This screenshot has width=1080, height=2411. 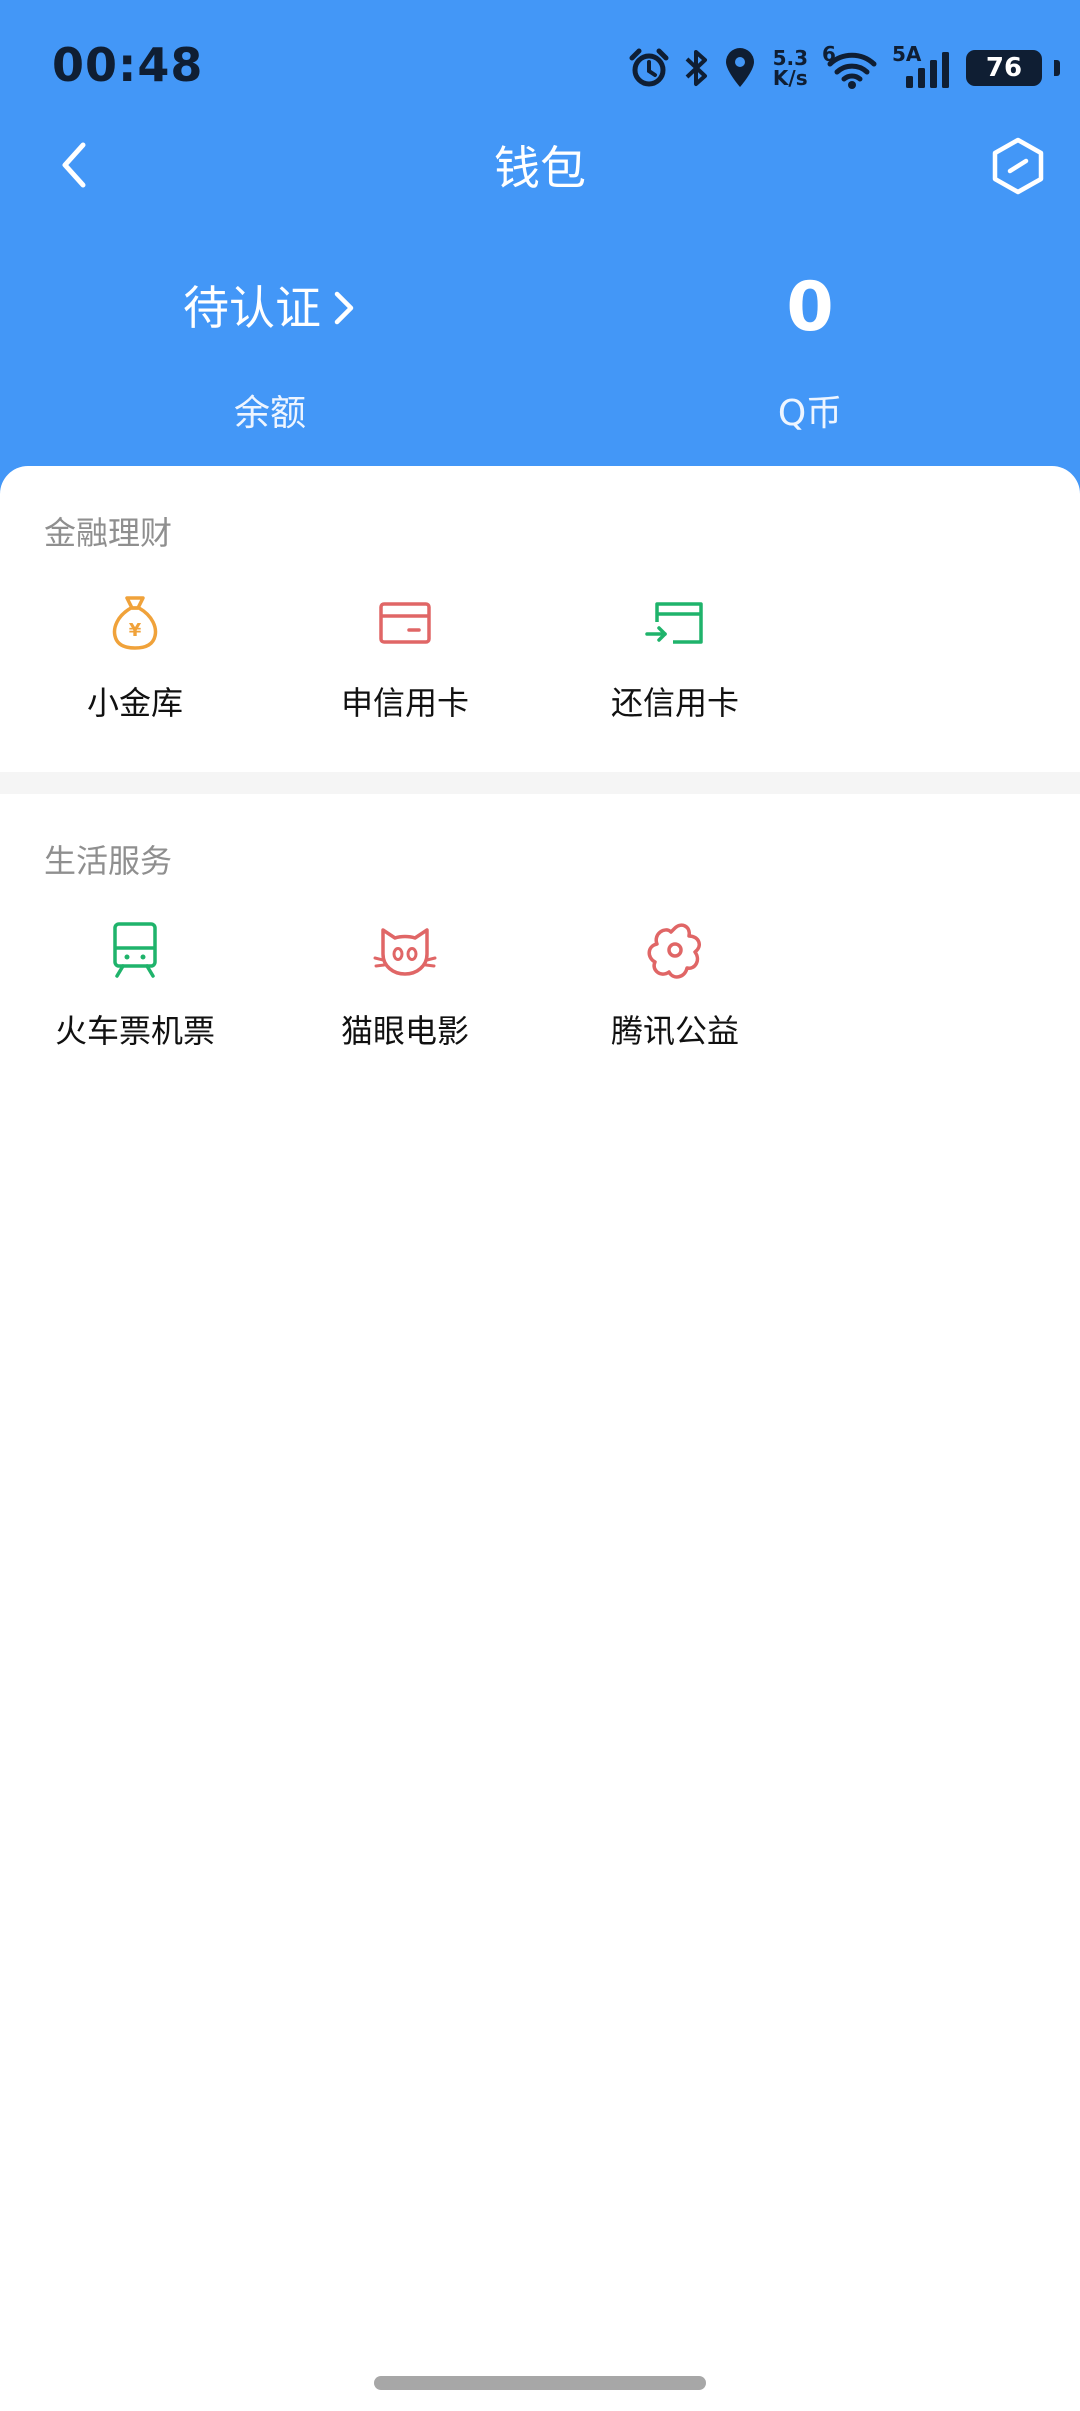 What do you see at coordinates (344, 308) in the screenshot?
I see `chevron-right-icon` at bounding box center [344, 308].